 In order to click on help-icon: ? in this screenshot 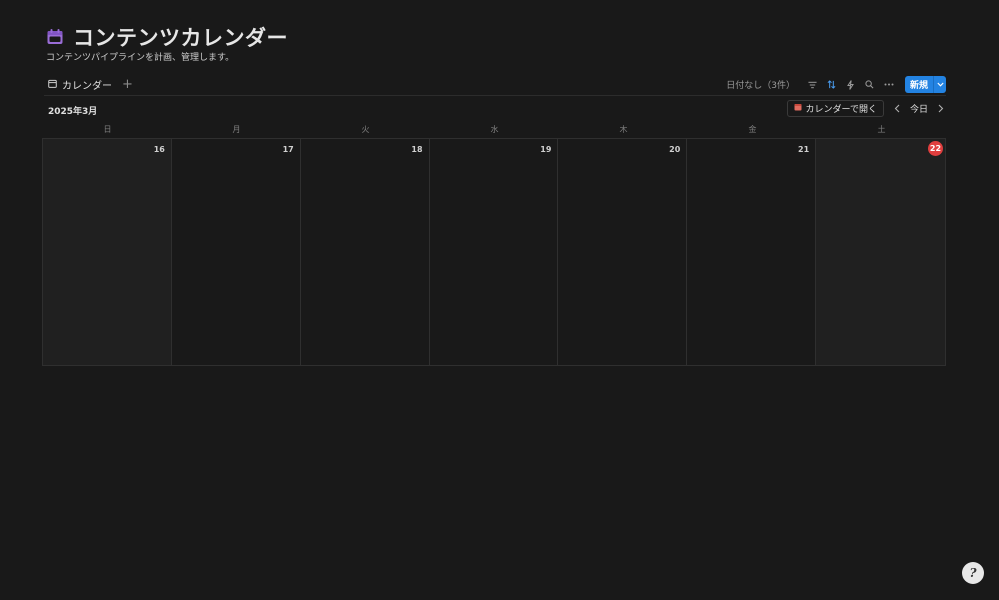, I will do `click(973, 573)`.